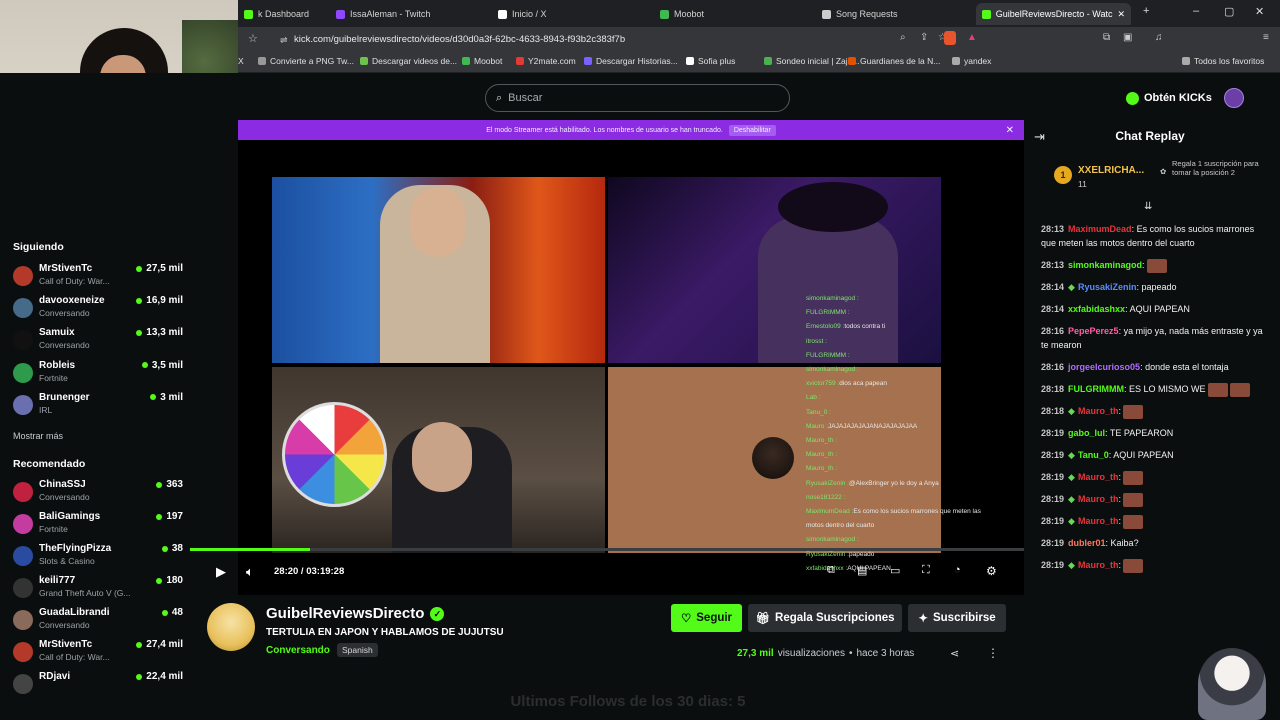  Describe the element at coordinates (825, 618) in the screenshot. I see `gift-subs-button: 🎁︎ Regala Suscripciones` at that location.